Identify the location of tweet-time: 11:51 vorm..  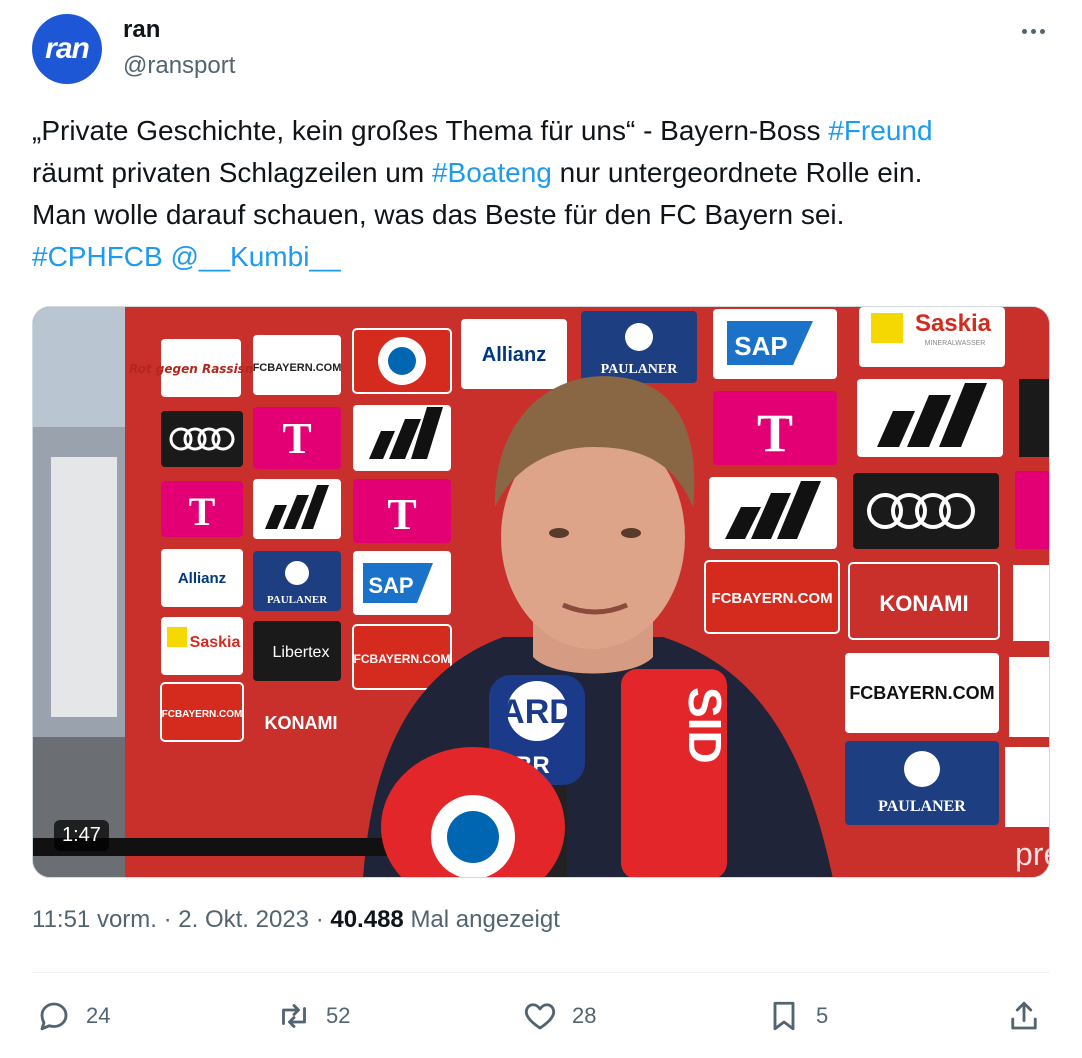
(94, 919).